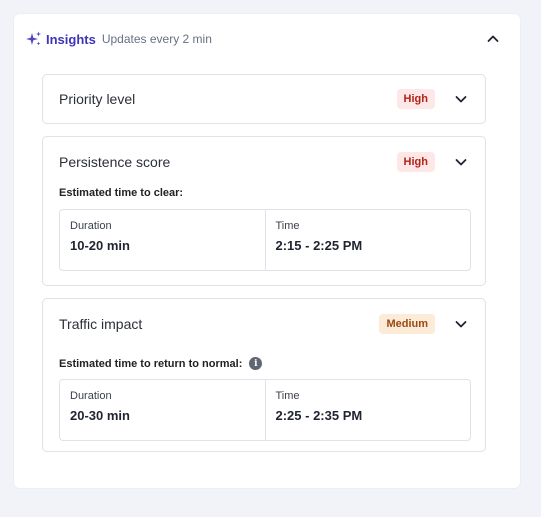 This screenshot has width=541, height=517. I want to click on duration-value: 20-30 min, so click(100, 415).